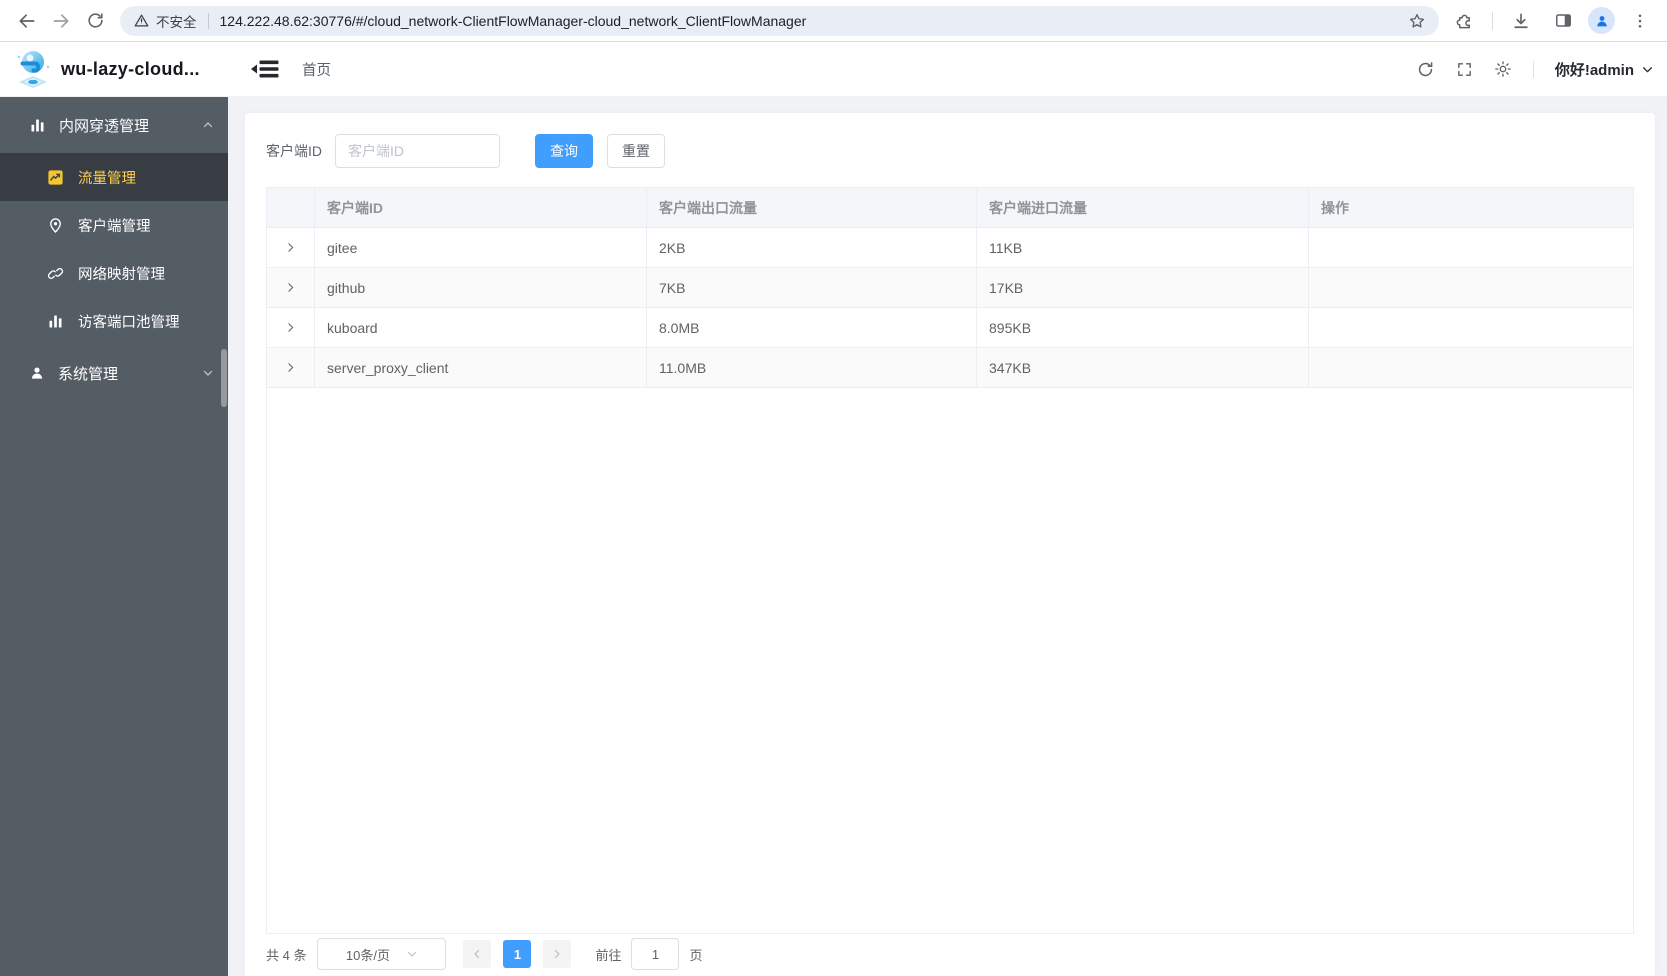  What do you see at coordinates (481, 208) in the screenshot?
I see `column-header-client-id: 客户端ID` at bounding box center [481, 208].